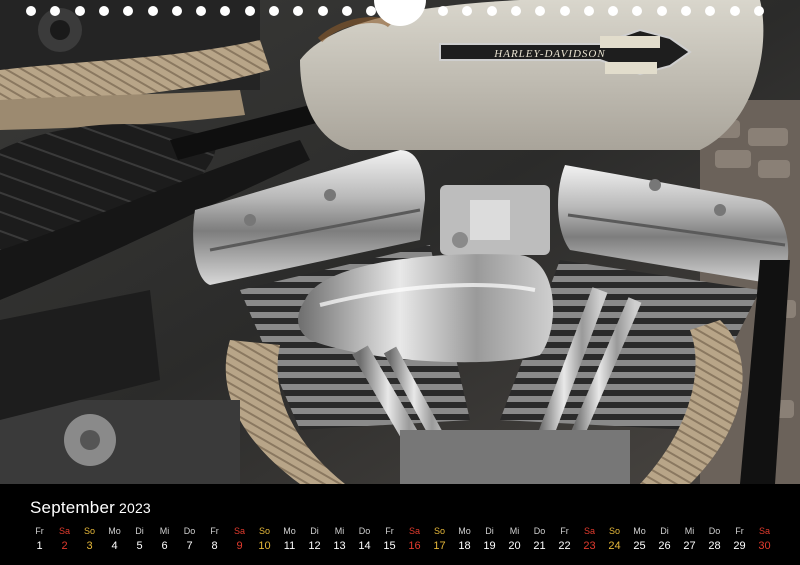 The width and height of the screenshot is (800, 565). Describe the element at coordinates (139, 546) in the screenshot. I see `day-number: 5` at that location.